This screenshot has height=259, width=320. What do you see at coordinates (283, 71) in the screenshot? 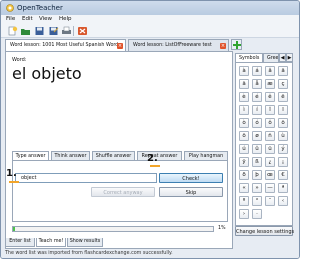
I see `symbol-button: ä` at bounding box center [283, 71].